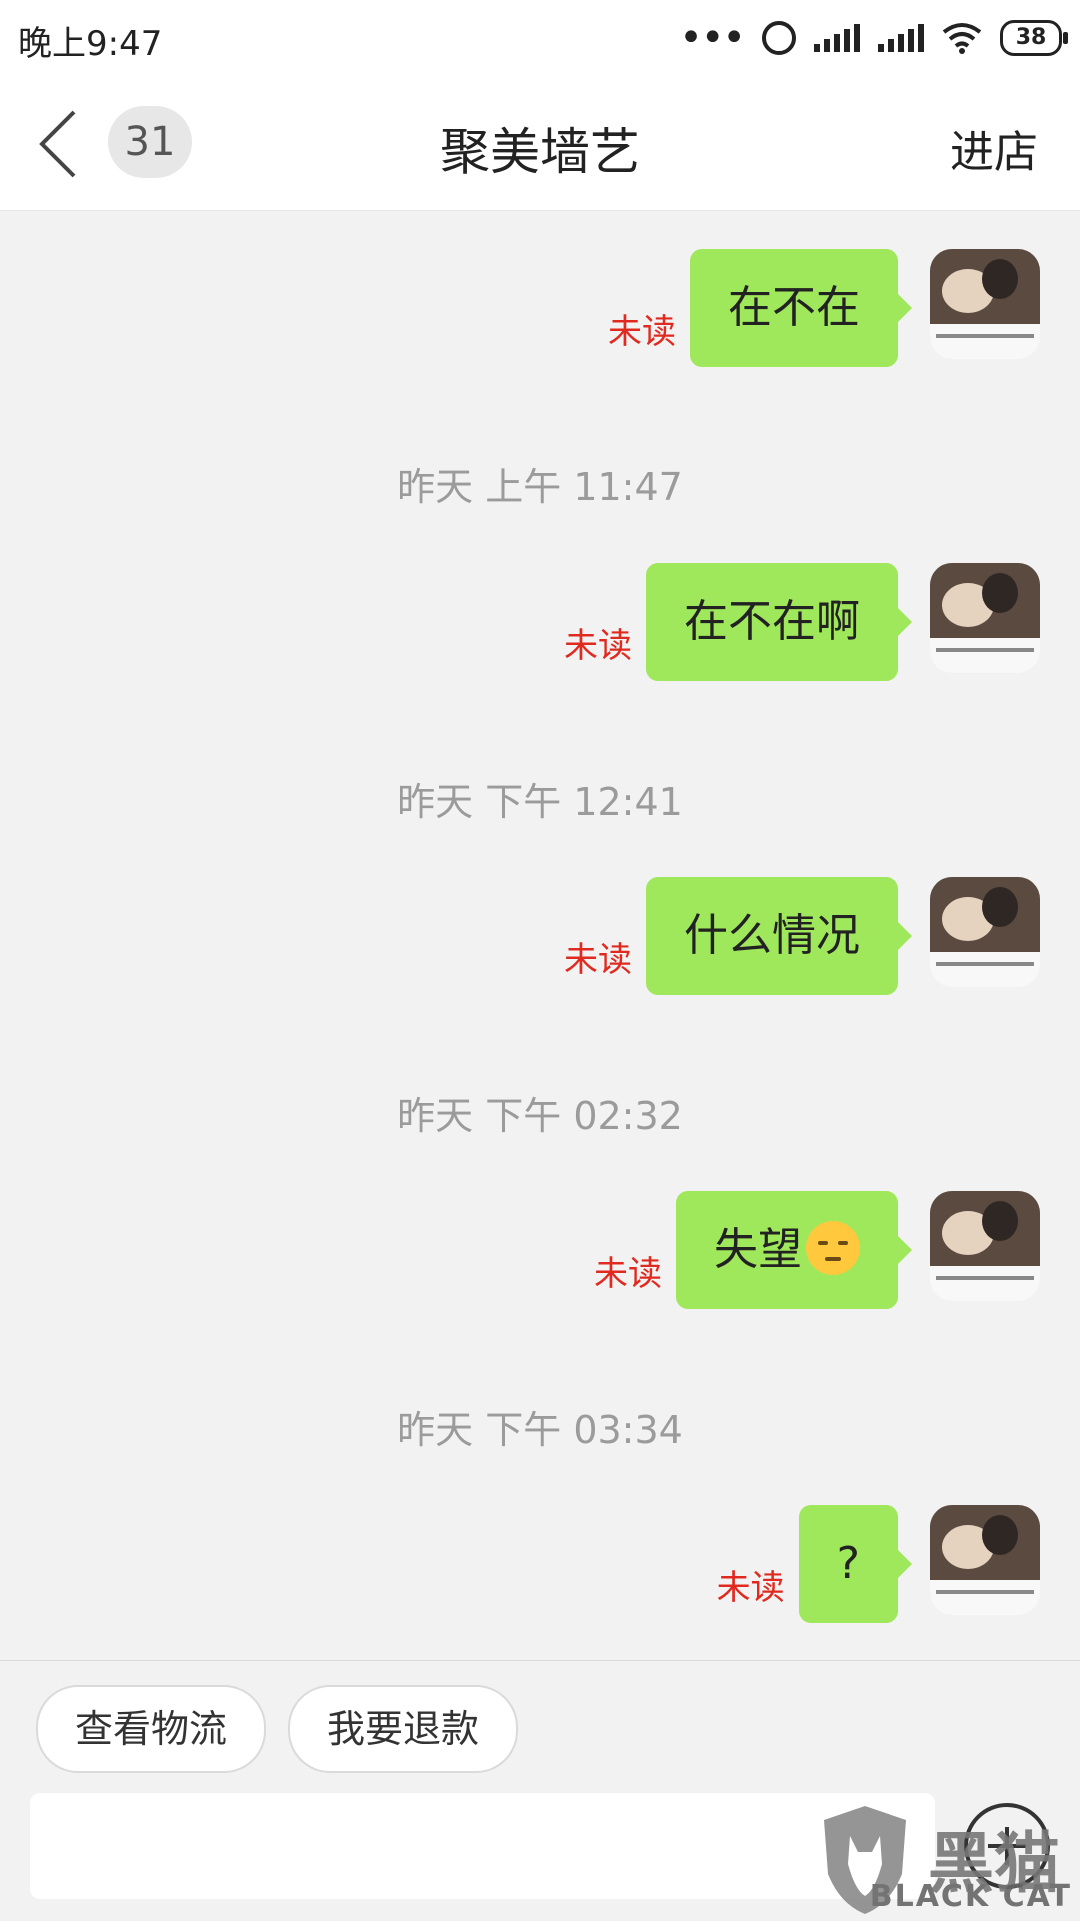 The image size is (1080, 1921). What do you see at coordinates (779, 38) in the screenshot?
I see `sync-icon` at bounding box center [779, 38].